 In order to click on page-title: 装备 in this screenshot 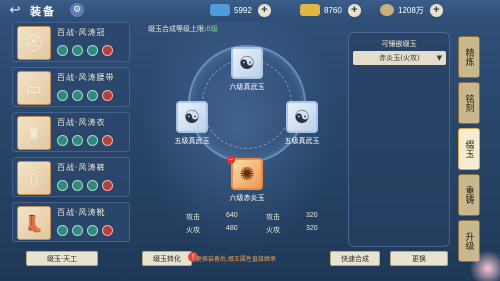, I will do `click(43, 11)`.